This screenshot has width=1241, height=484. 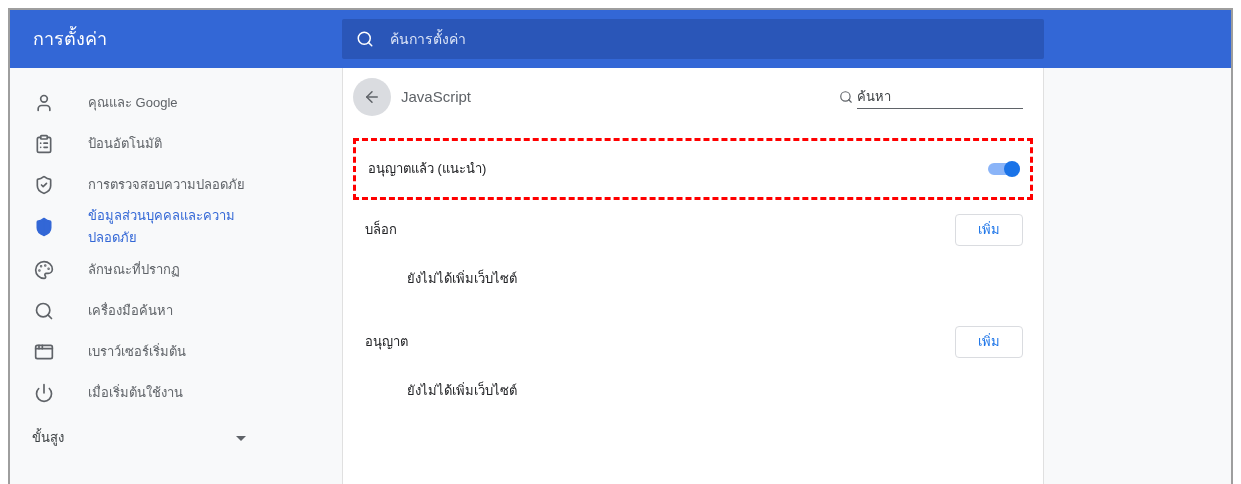 I want to click on app-title: การตั้งค่า, so click(x=70, y=38).